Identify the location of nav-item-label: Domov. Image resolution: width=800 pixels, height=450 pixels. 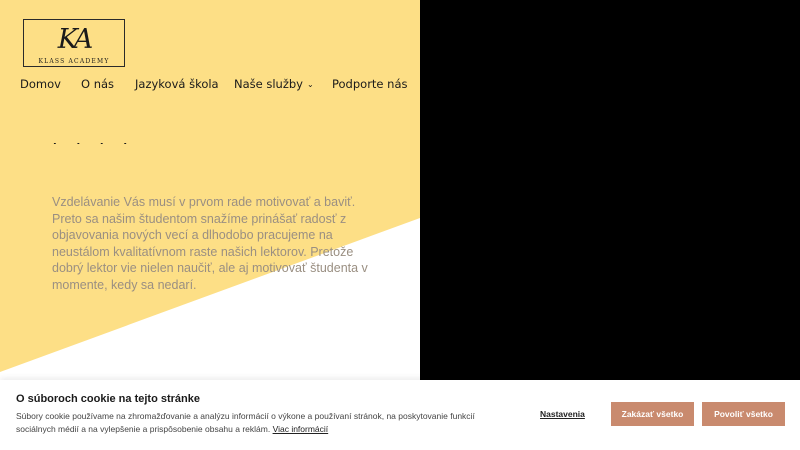
(40, 84).